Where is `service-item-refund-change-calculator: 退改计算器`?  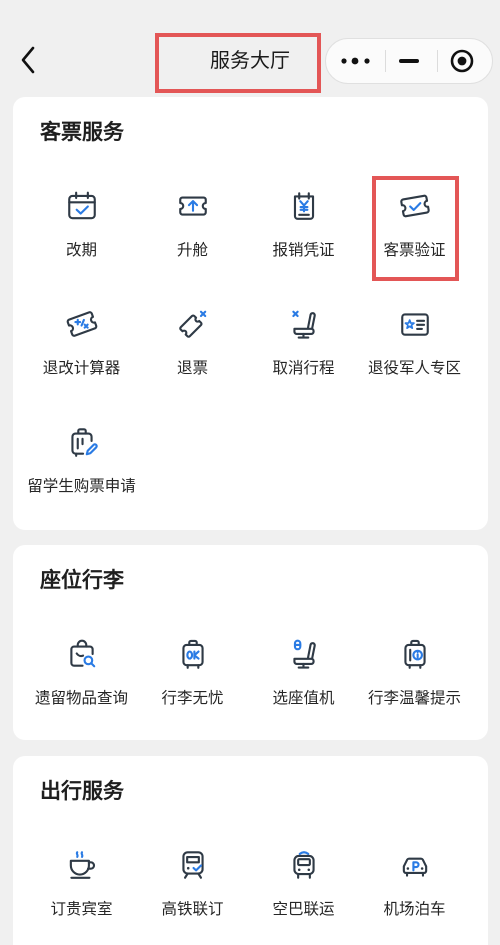
service-item-refund-change-calculator: 退改计算器 is located at coordinates (81, 343).